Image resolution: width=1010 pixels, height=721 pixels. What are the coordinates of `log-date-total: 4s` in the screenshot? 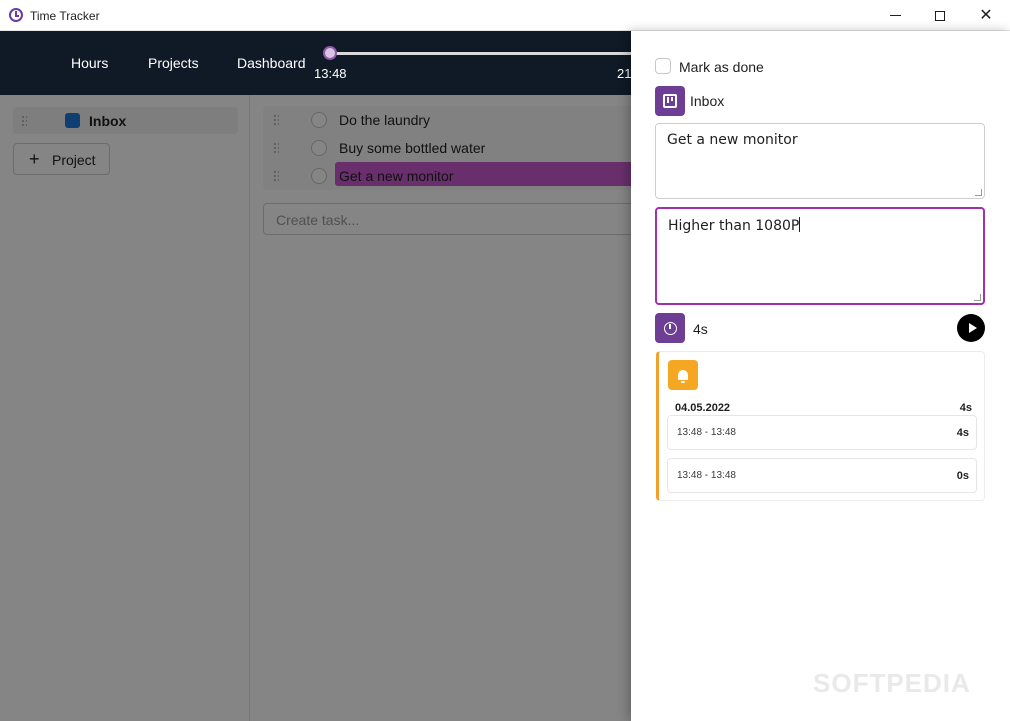 It's located at (965, 408).